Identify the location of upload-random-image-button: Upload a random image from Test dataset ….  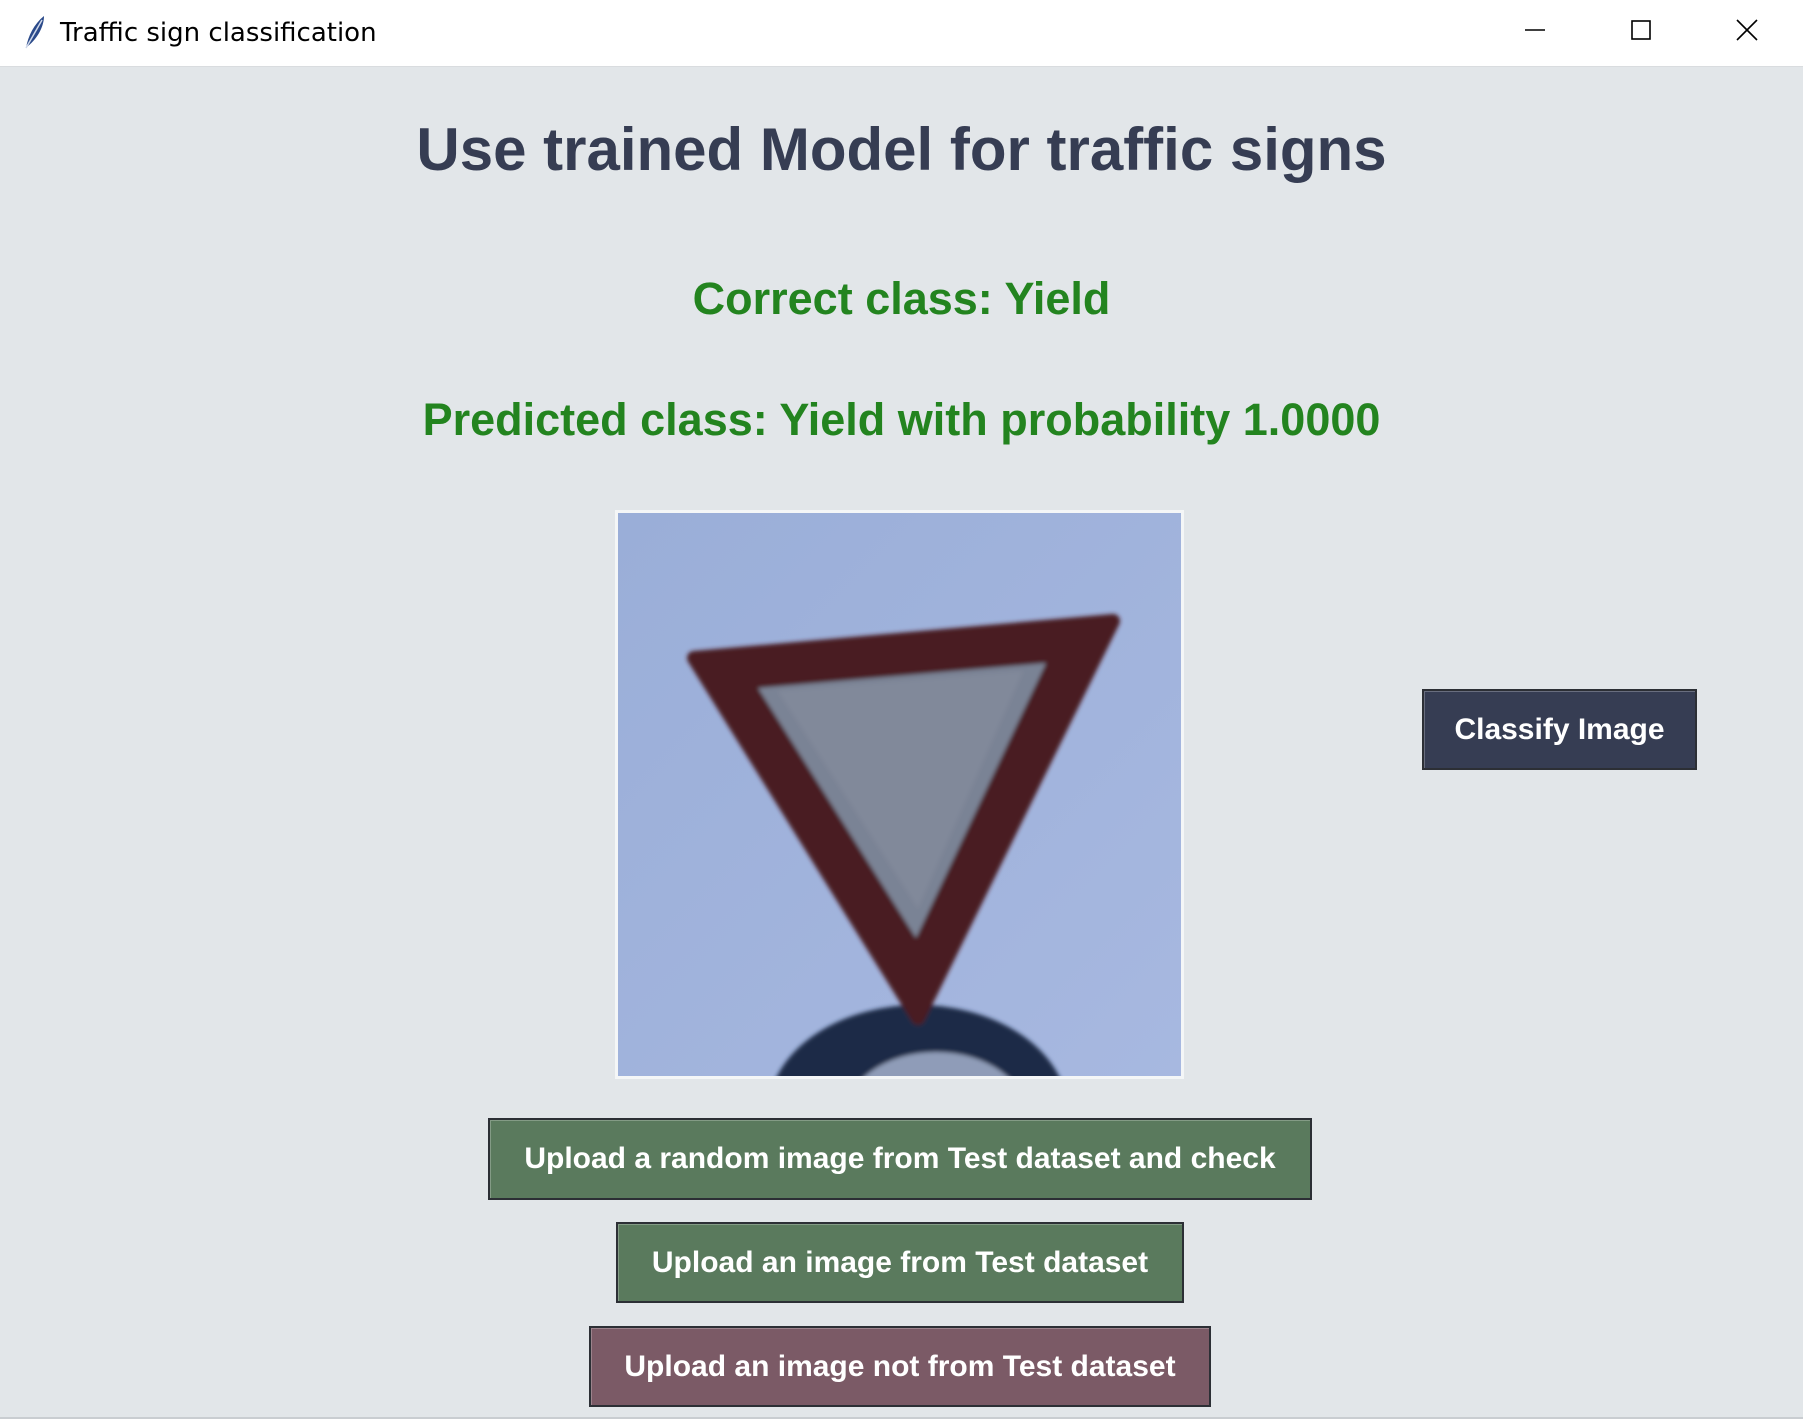
(900, 1159).